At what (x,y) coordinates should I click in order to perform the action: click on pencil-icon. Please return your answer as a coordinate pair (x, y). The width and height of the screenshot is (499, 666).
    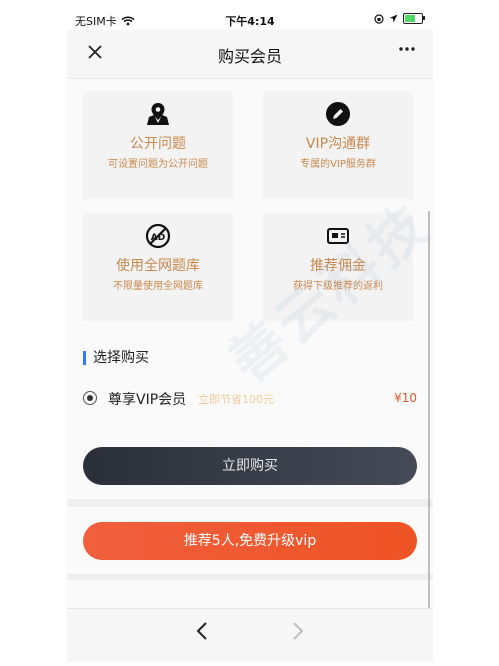
    Looking at the image, I should click on (338, 114).